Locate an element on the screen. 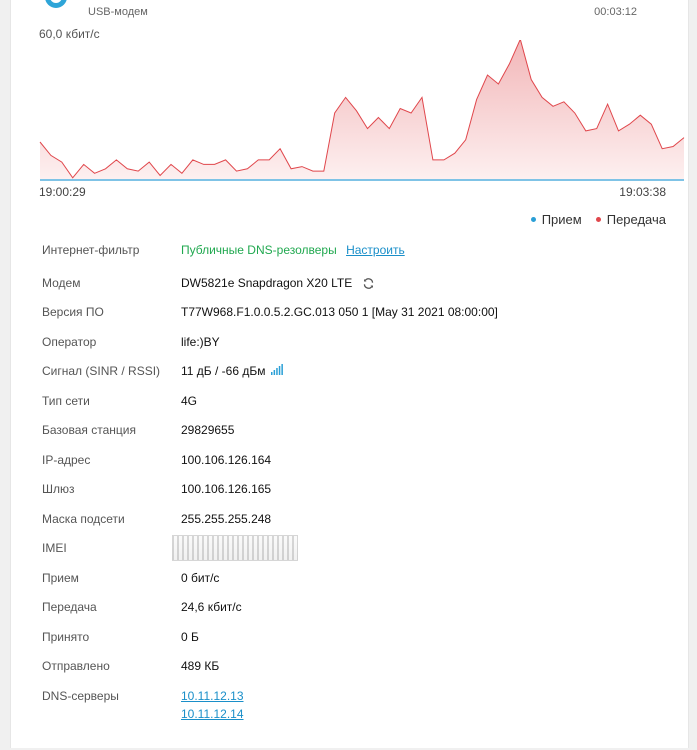 This screenshot has height=750, width=697. signal-value-wrap: 11 дБ / -66 дБм is located at coordinates (233, 371).